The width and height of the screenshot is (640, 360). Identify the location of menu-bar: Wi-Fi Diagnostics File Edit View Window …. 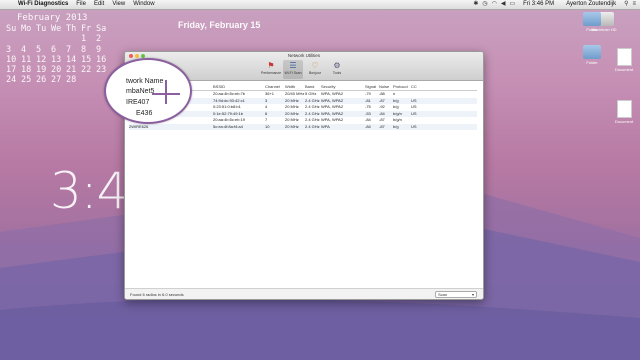
(320, 5).